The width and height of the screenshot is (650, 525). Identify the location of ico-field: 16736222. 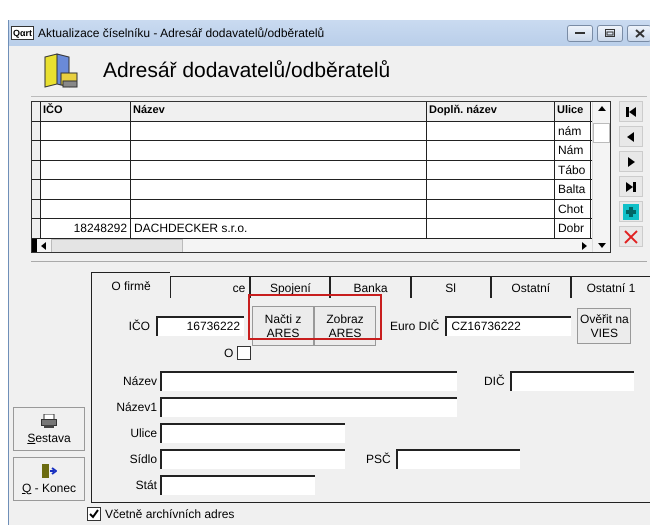
(200, 326).